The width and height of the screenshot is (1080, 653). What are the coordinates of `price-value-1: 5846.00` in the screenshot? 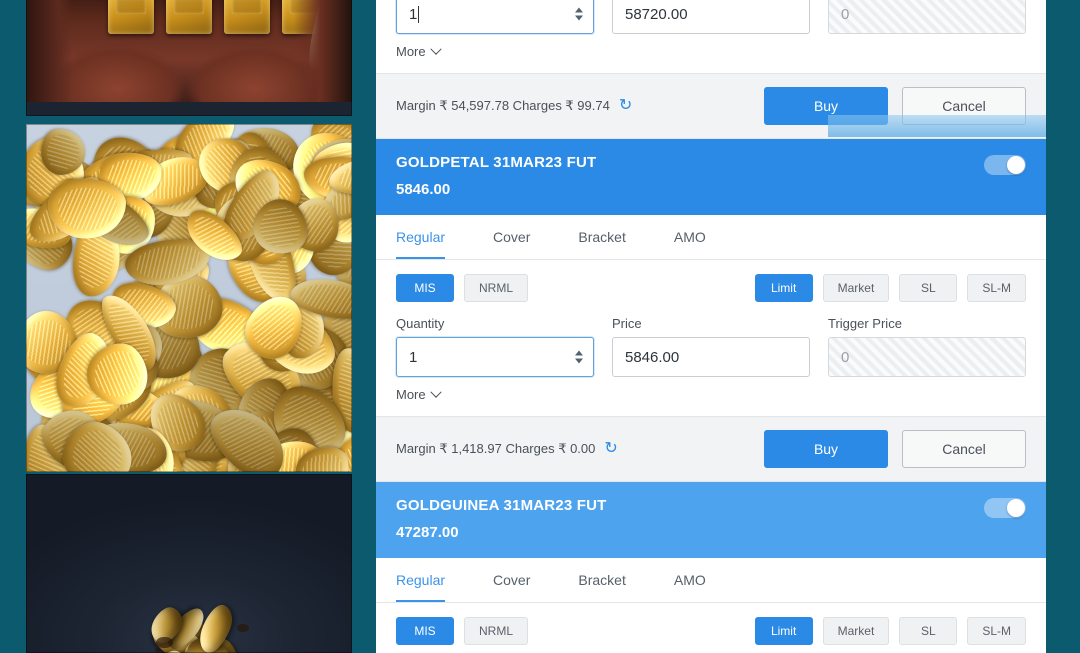 It's located at (652, 357).